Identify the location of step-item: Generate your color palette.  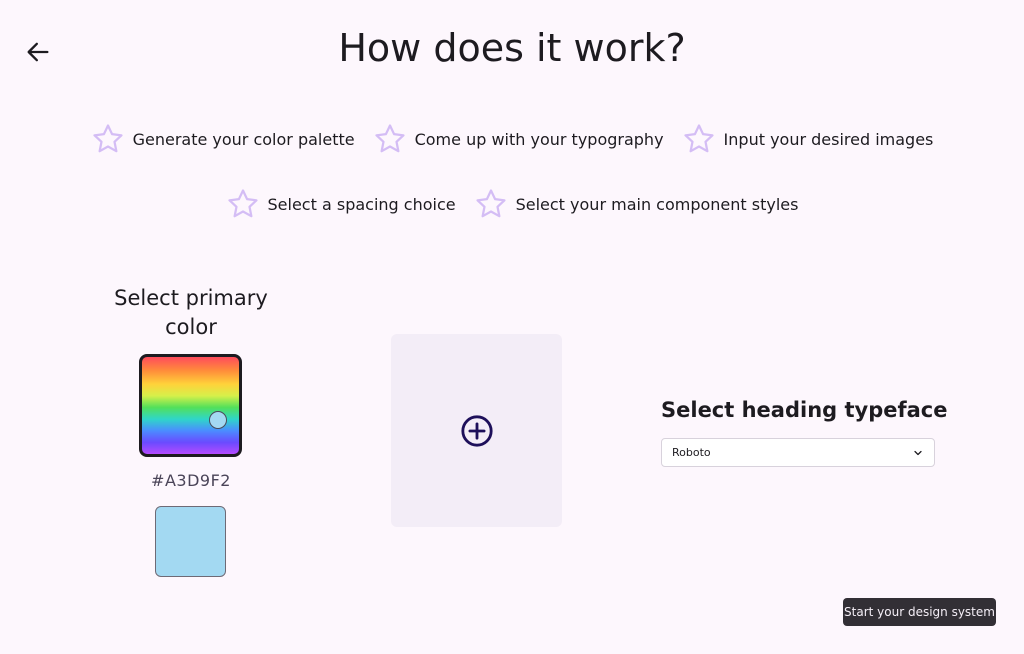
(223, 139).